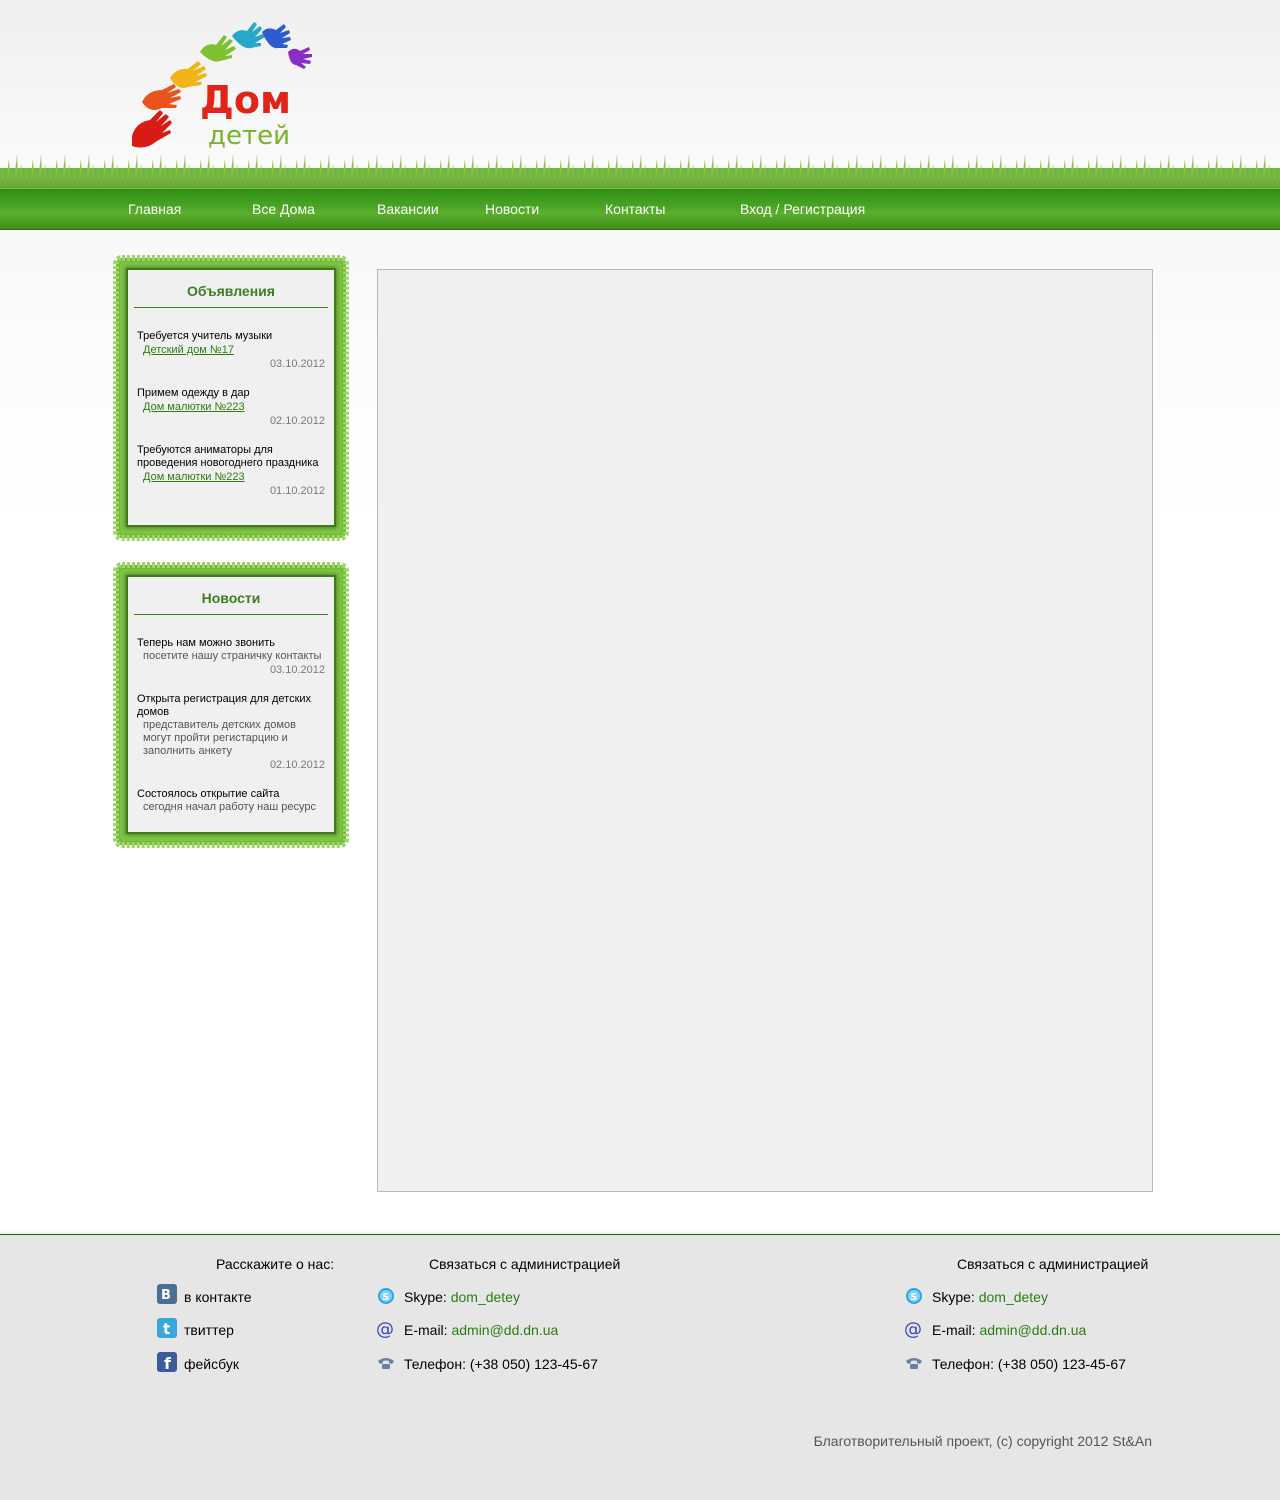  What do you see at coordinates (205, 336) in the screenshot?
I see `announcement-title: Требуется учитель музыки` at bounding box center [205, 336].